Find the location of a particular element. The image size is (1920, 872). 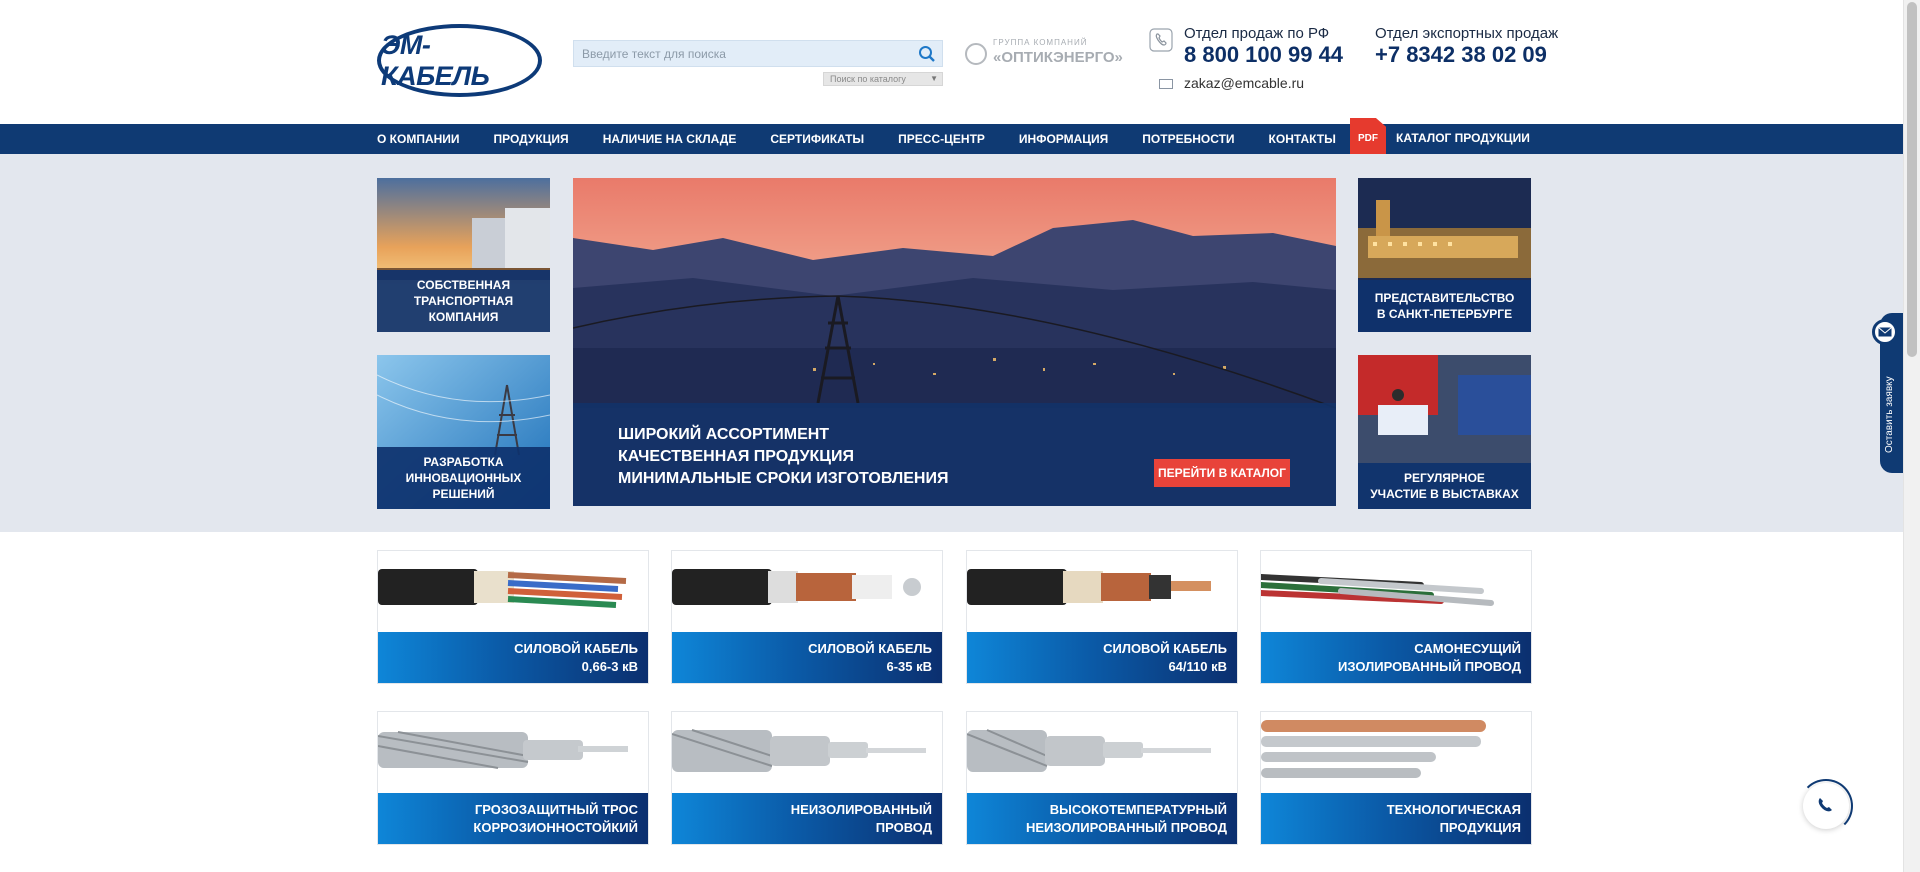

product-subtitle: НЕИЗОЛИРОВАННЫЙ ПРОВОД is located at coordinates (1126, 827).